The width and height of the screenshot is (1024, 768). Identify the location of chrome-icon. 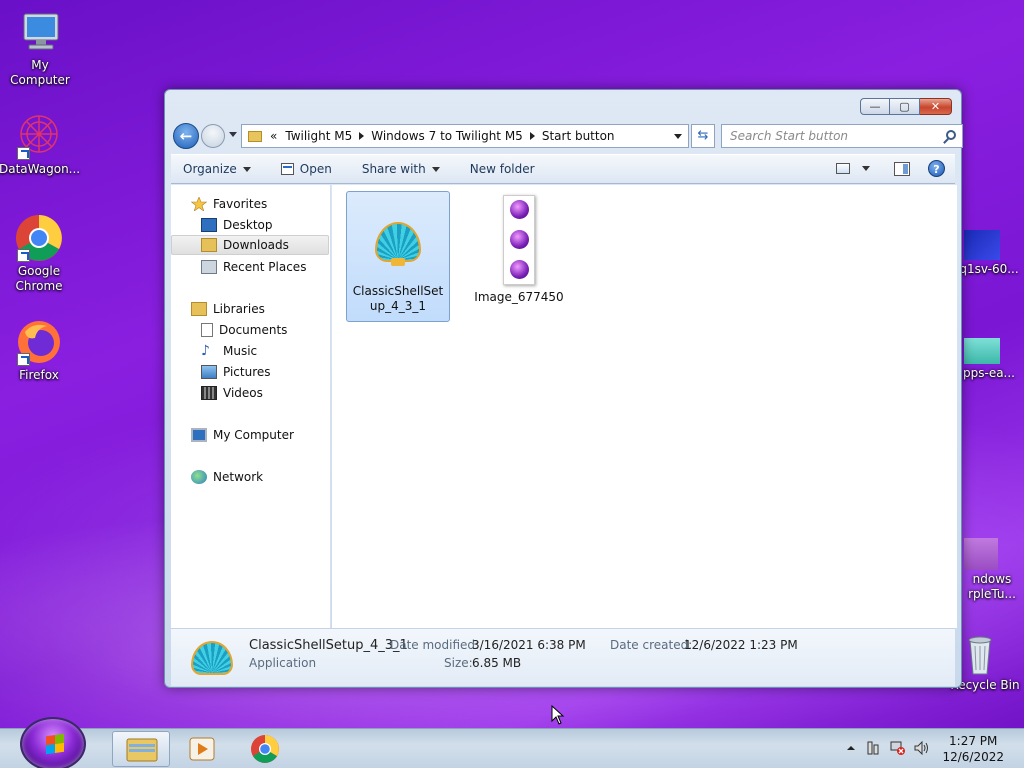
(39, 238).